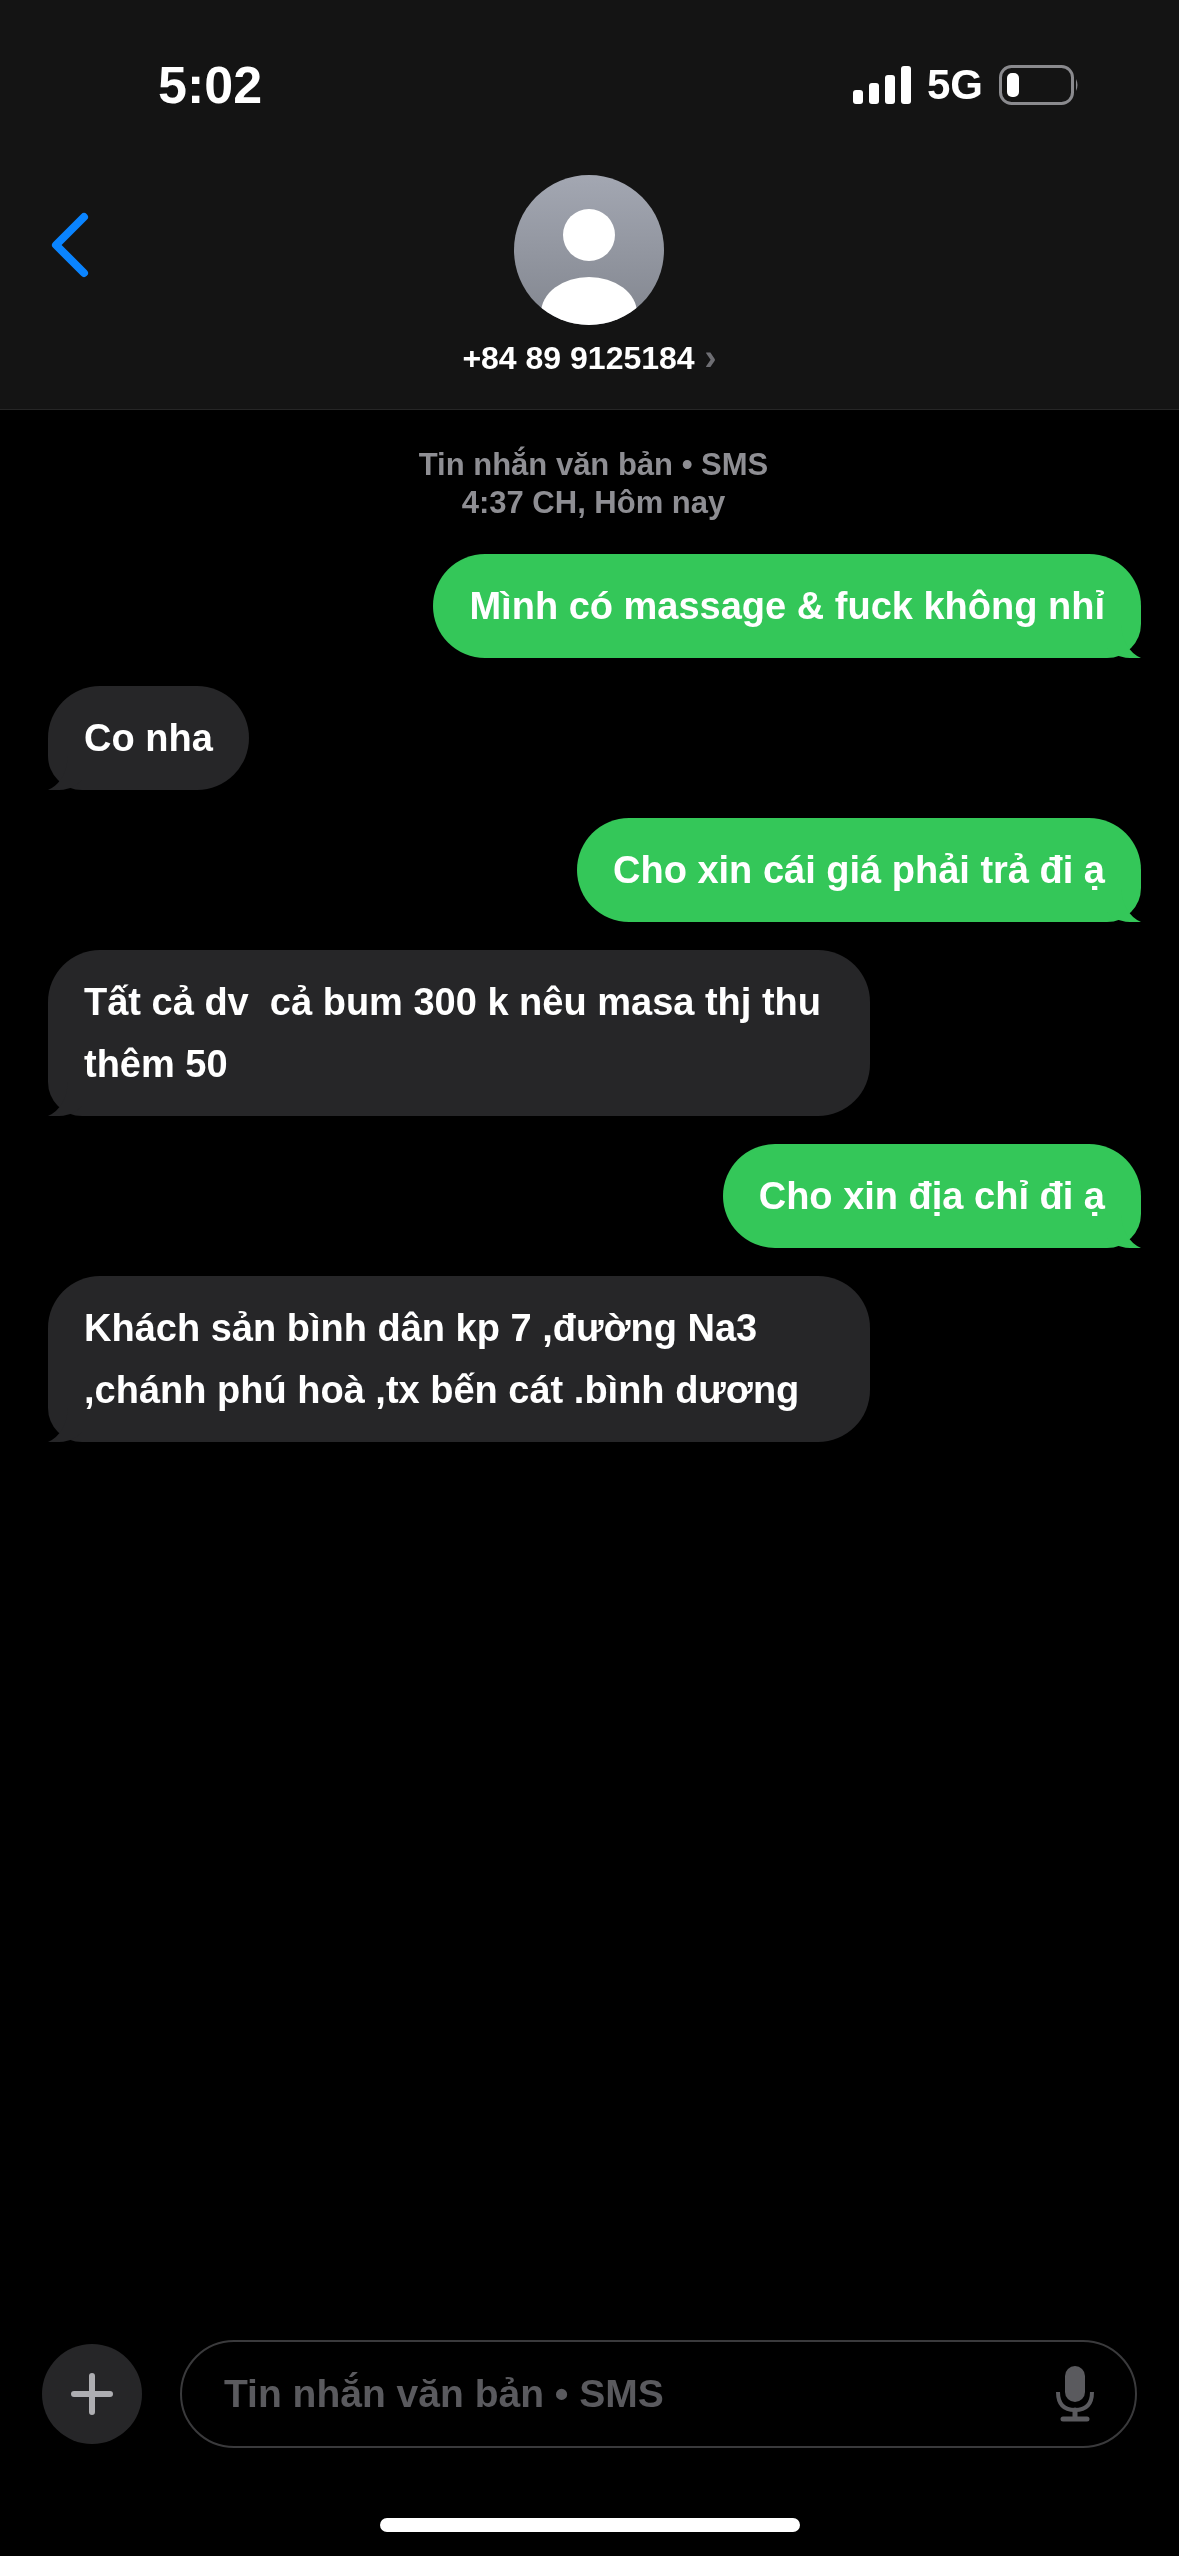 This screenshot has height=2556, width=1179. I want to click on plus-icon, so click(92, 2394).